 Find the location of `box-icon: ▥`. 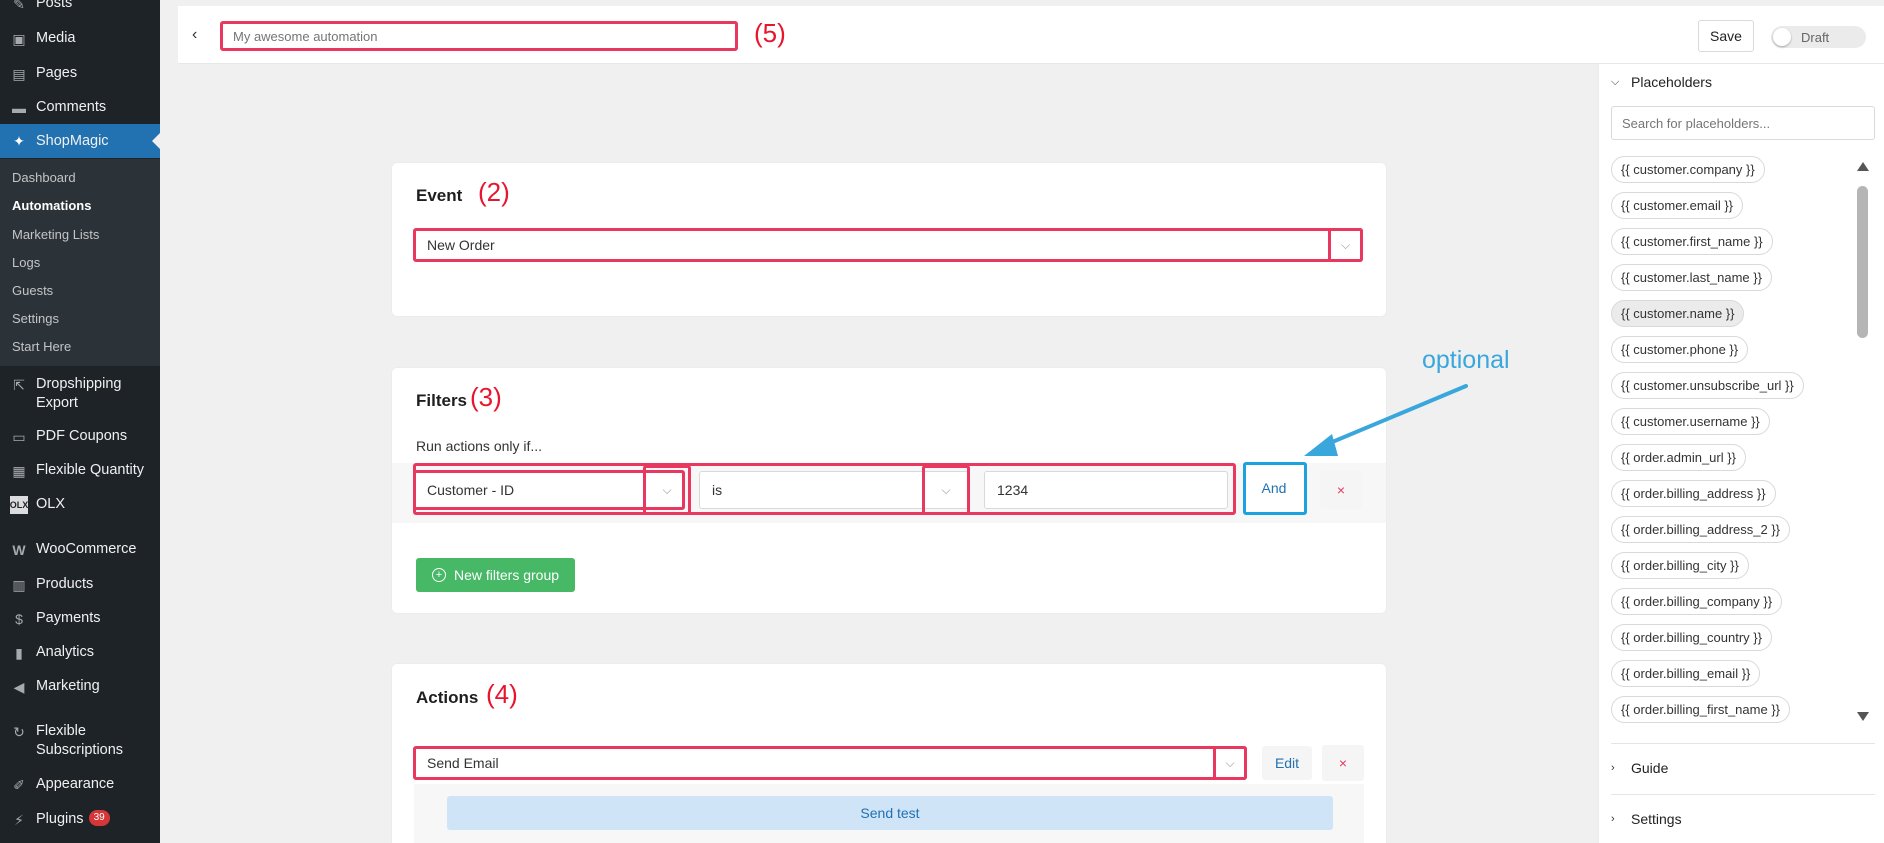

box-icon: ▥ is located at coordinates (19, 584).